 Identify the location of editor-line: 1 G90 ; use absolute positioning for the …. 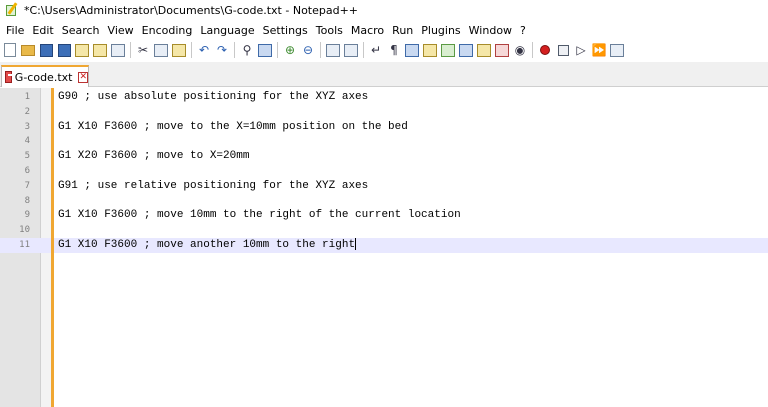
(384, 97).